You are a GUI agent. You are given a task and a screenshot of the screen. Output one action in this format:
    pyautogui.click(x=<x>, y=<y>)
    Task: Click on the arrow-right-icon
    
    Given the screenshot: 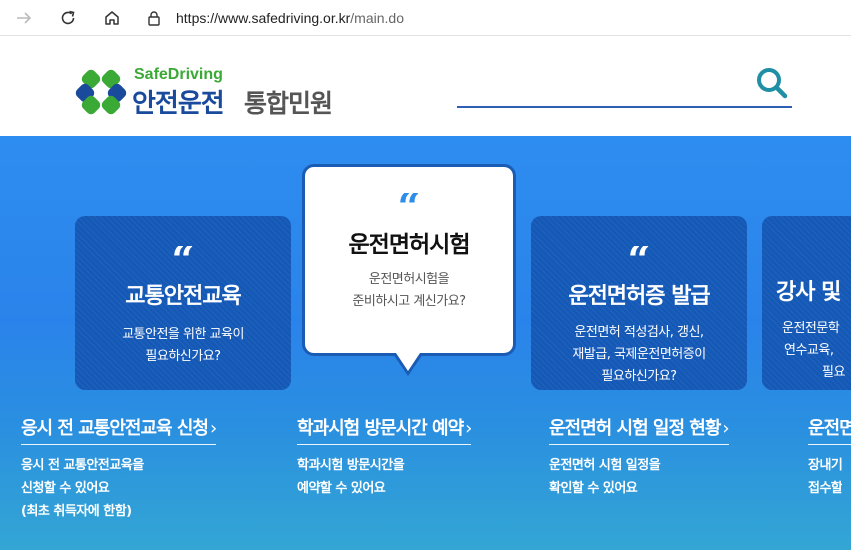 What is the action you would take?
    pyautogui.click(x=24, y=18)
    